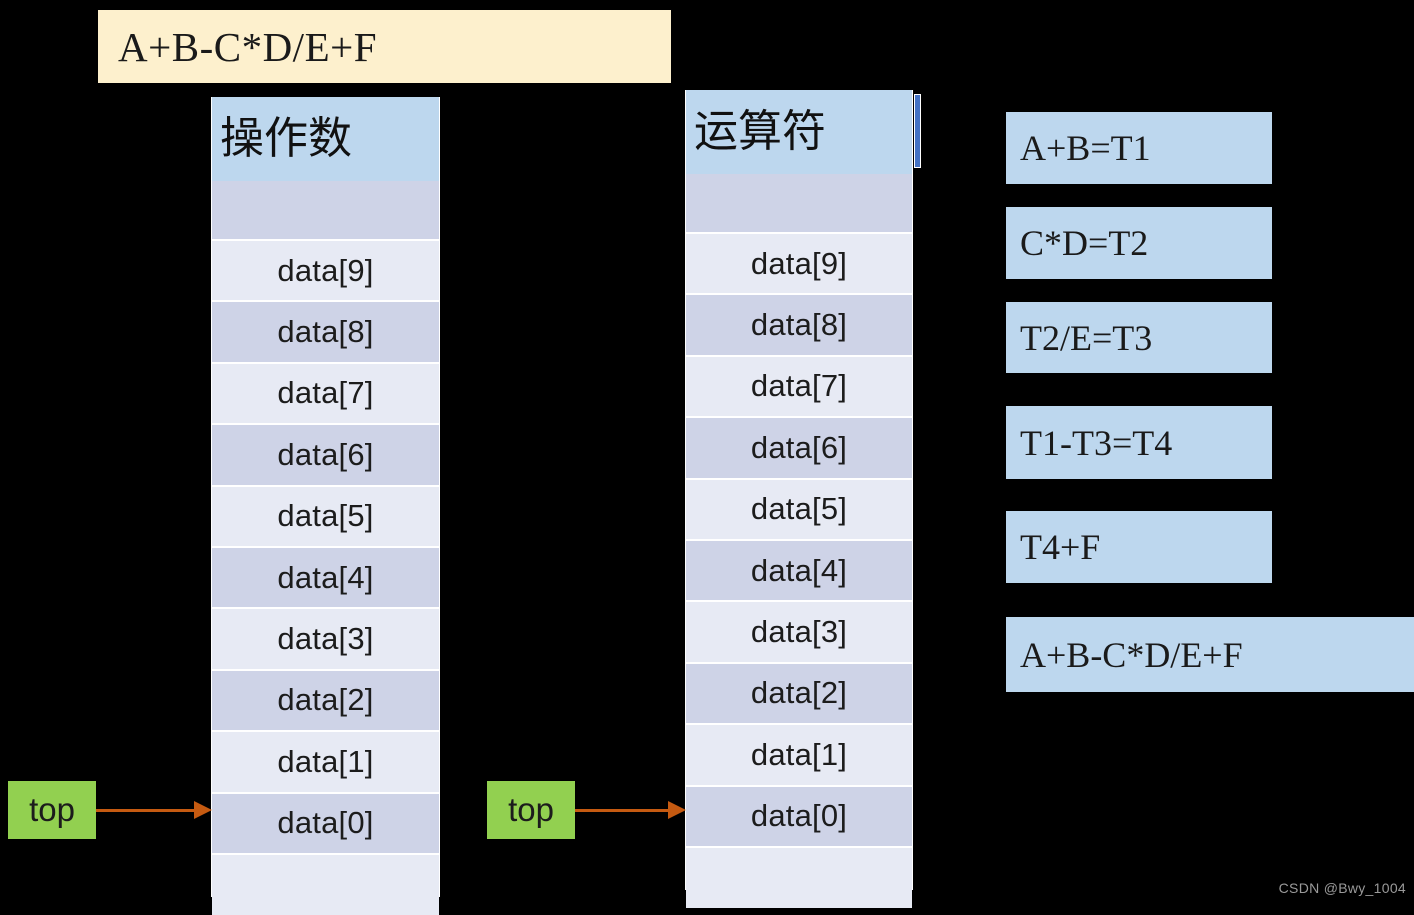 This screenshot has width=1414, height=915. Describe the element at coordinates (248, 46) in the screenshot. I see `expression-text: A+B-C*D/E+F` at that location.